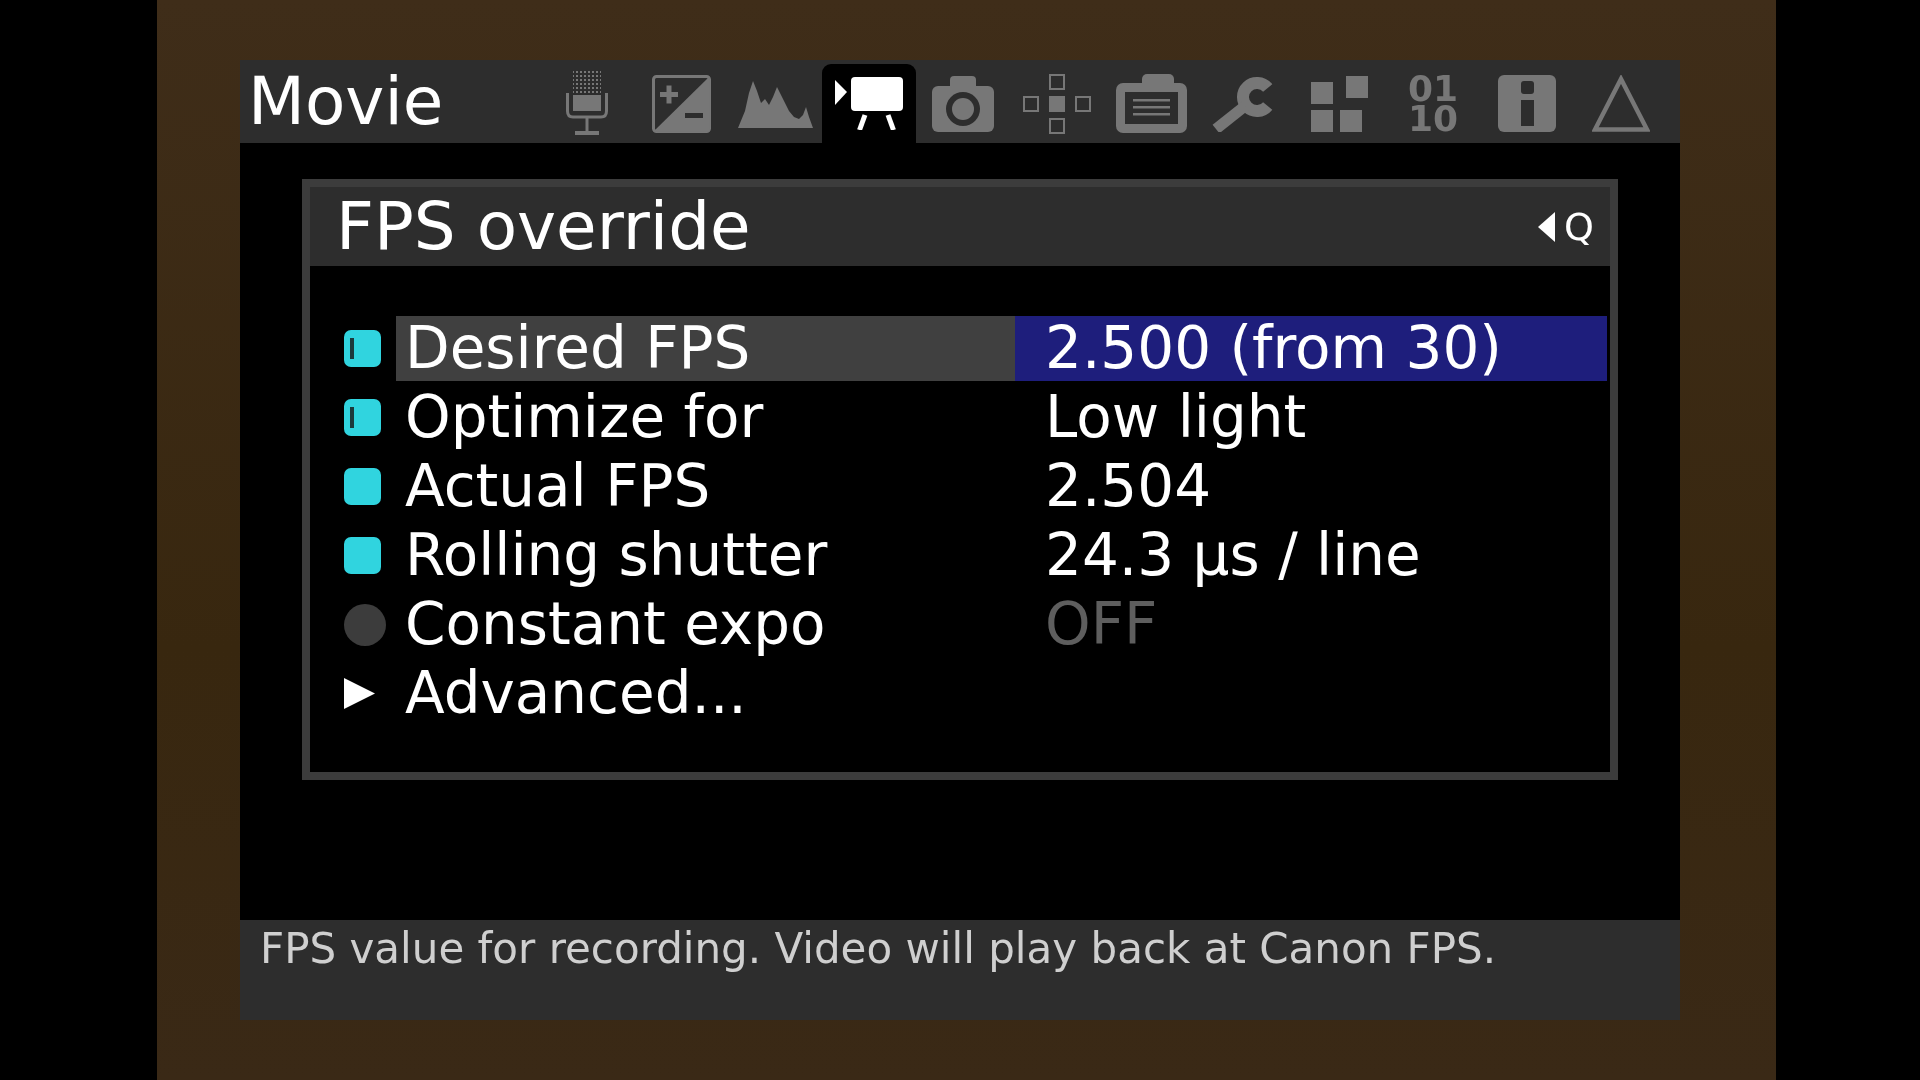 The width and height of the screenshot is (1920, 1080). Describe the element at coordinates (615, 624) in the screenshot. I see `menu-item: Constant expo` at that location.